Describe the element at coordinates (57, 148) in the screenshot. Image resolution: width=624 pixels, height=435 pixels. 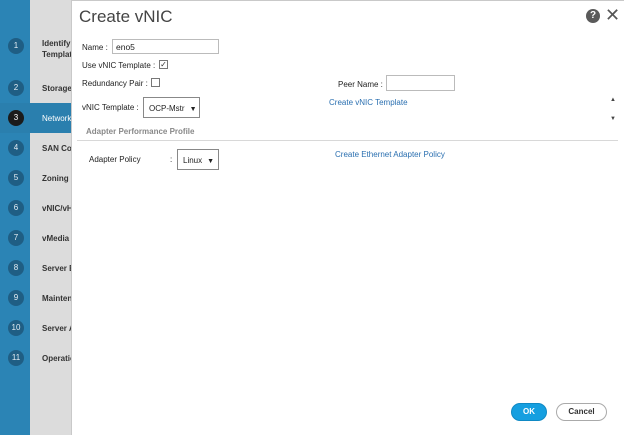
I see `step-label: SAN Co` at that location.